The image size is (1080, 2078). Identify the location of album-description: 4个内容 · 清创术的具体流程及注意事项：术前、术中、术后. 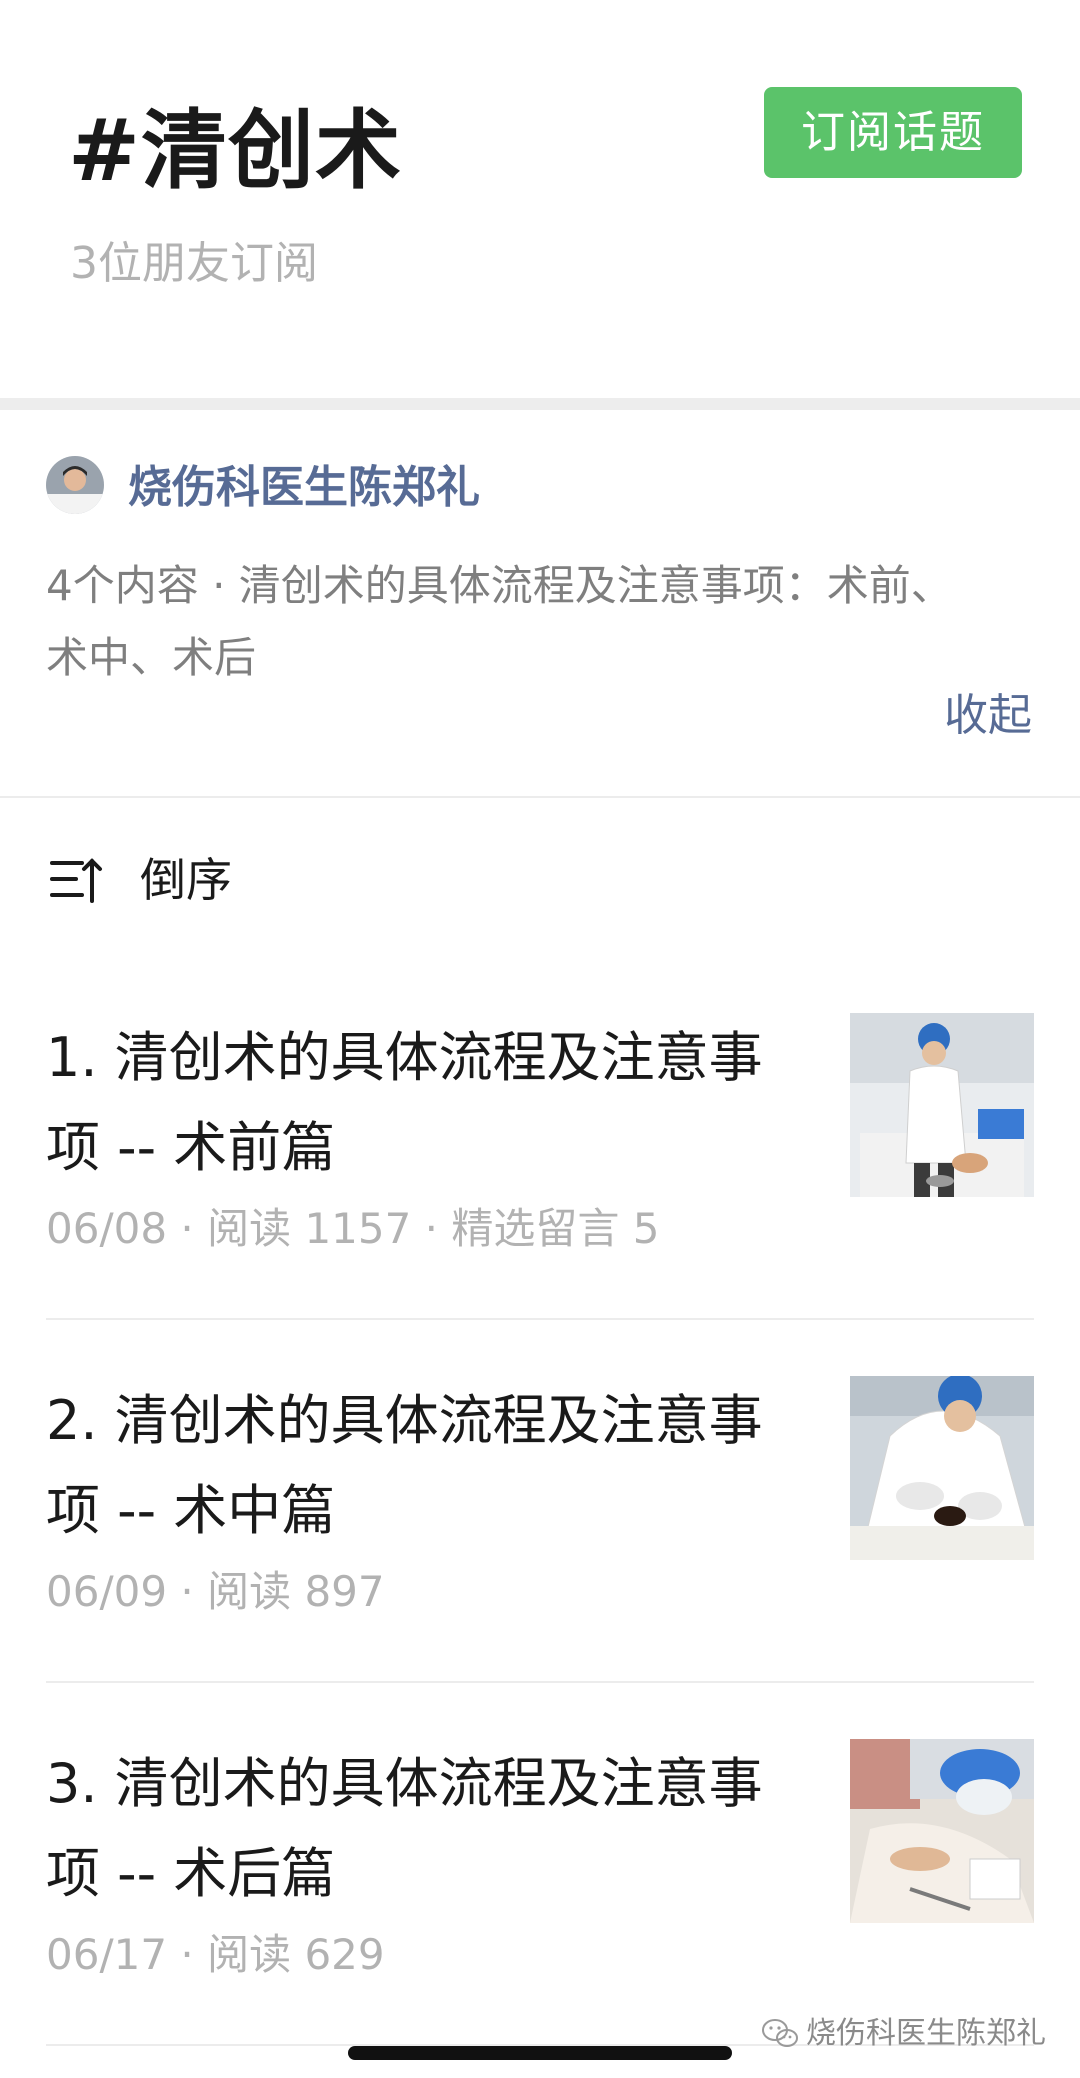
(499, 621).